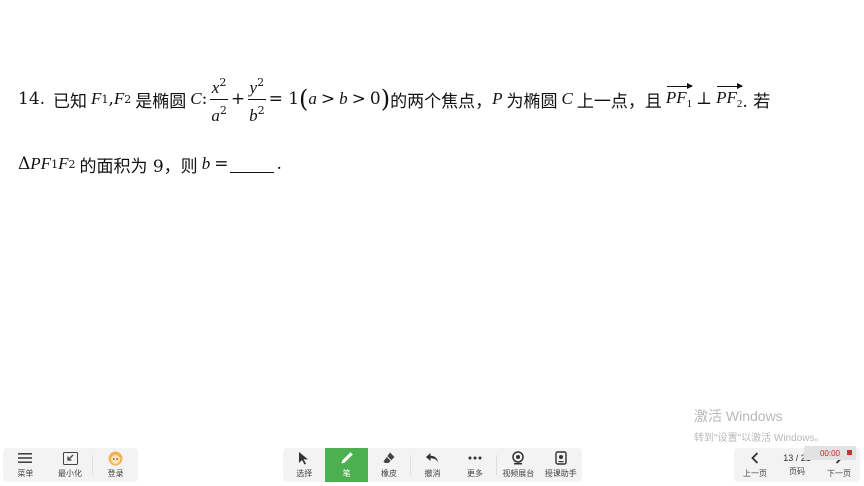 The image size is (864, 486). I want to click on undo-icon, so click(432, 458).